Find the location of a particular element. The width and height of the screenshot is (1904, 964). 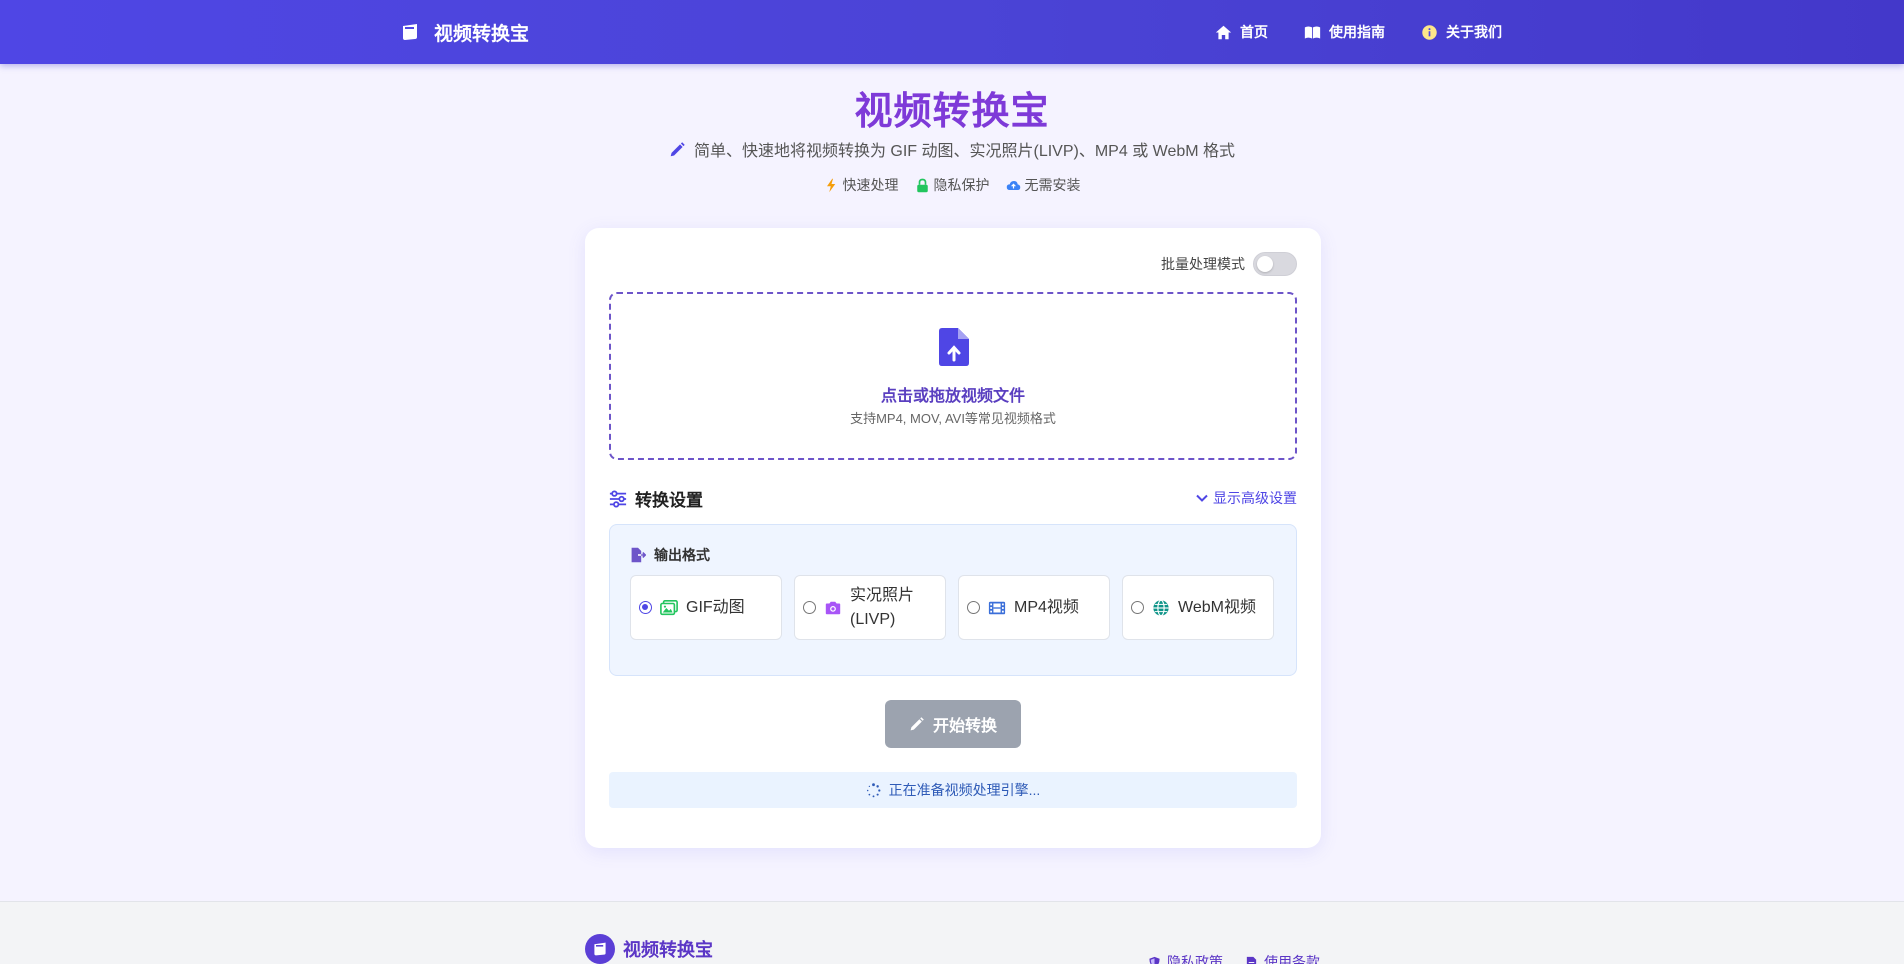

feature-no-install: 无需安装 is located at coordinates (1043, 185).